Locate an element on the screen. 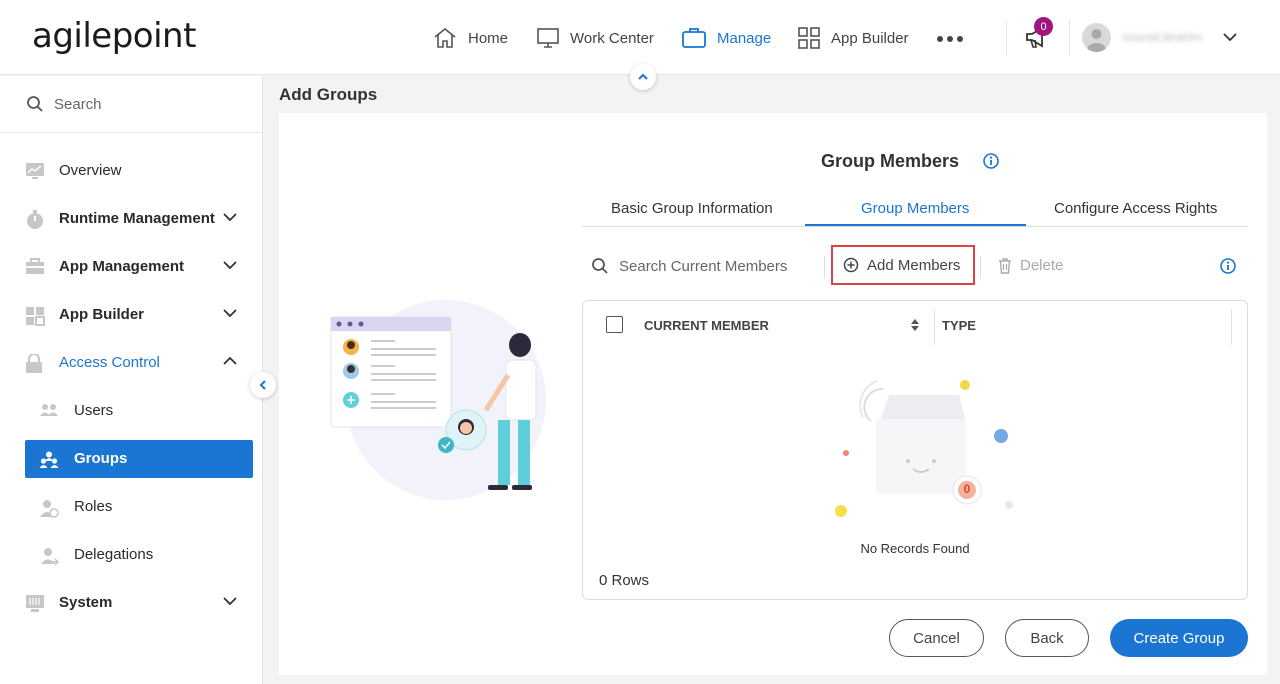  search-members-placeholder: Search Current Members is located at coordinates (703, 266).